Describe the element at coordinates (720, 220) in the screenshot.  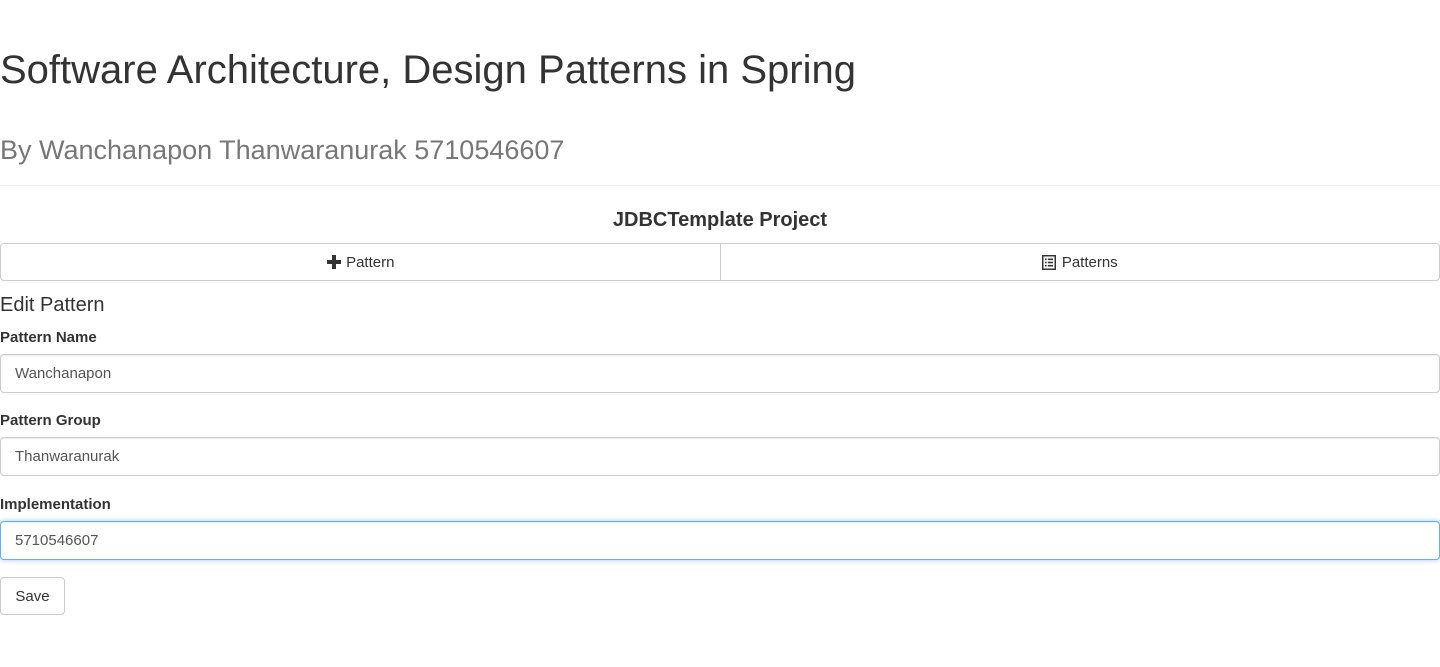
I see `project-title: JDBCTemplate Project` at that location.